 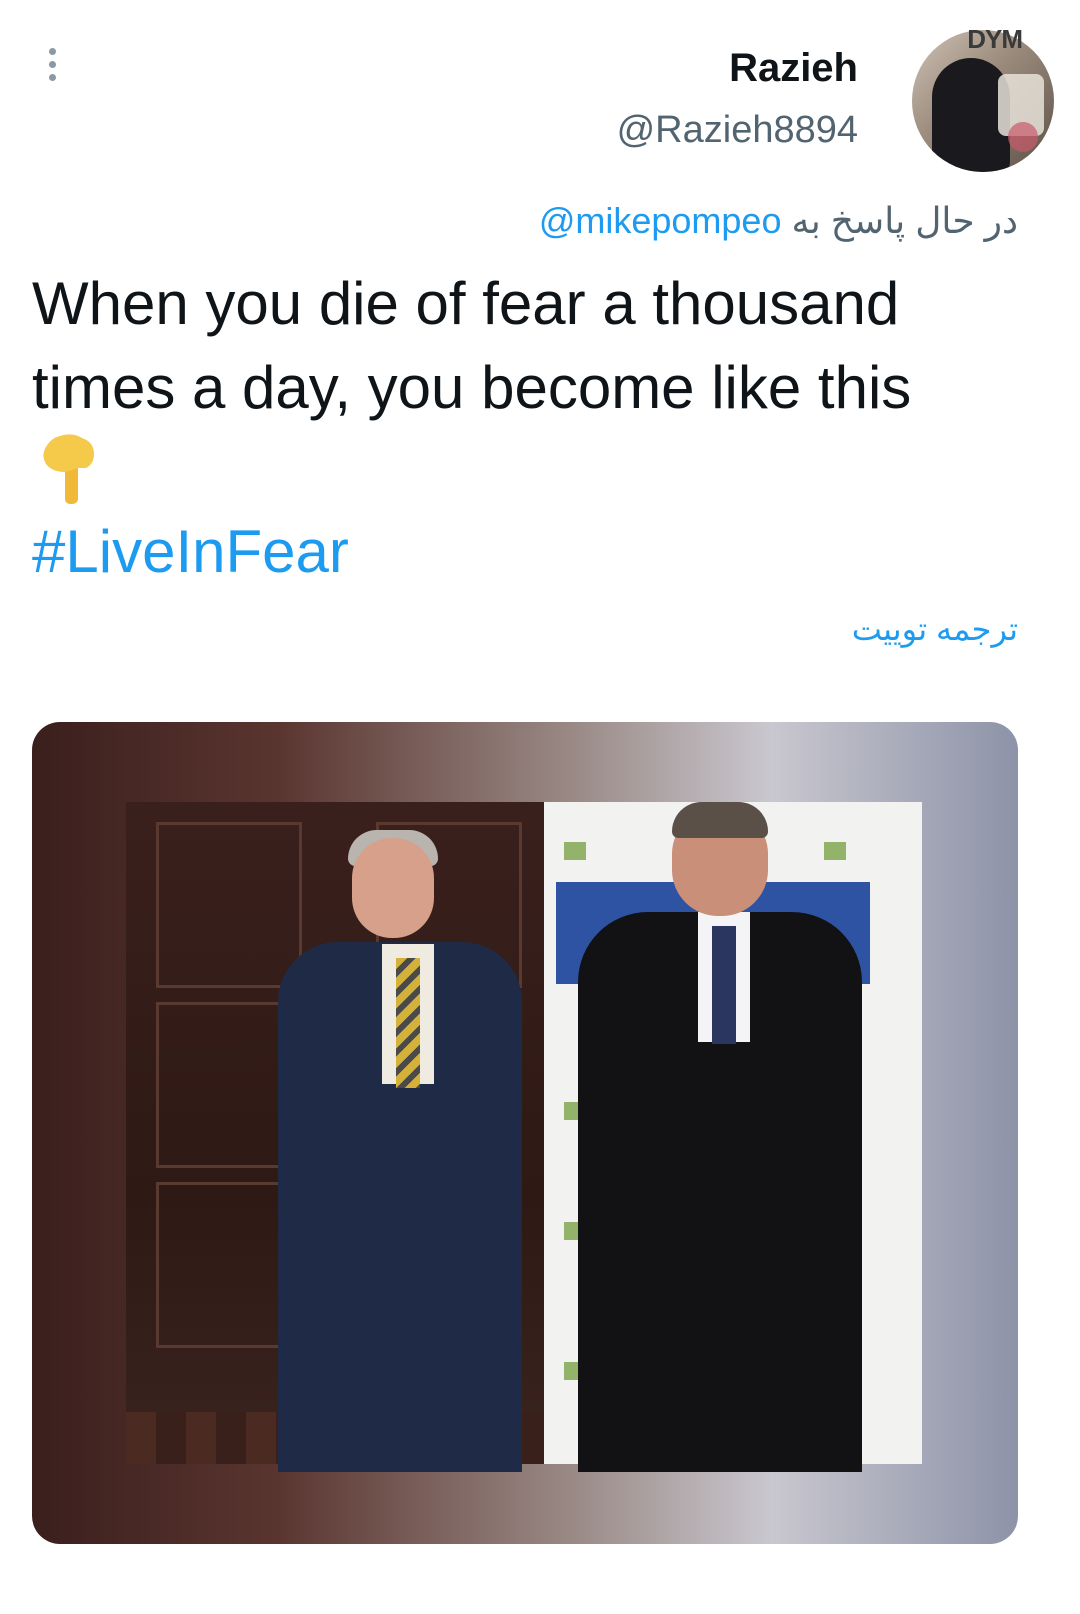 I want to click on more-options-button, so click(x=52, y=70).